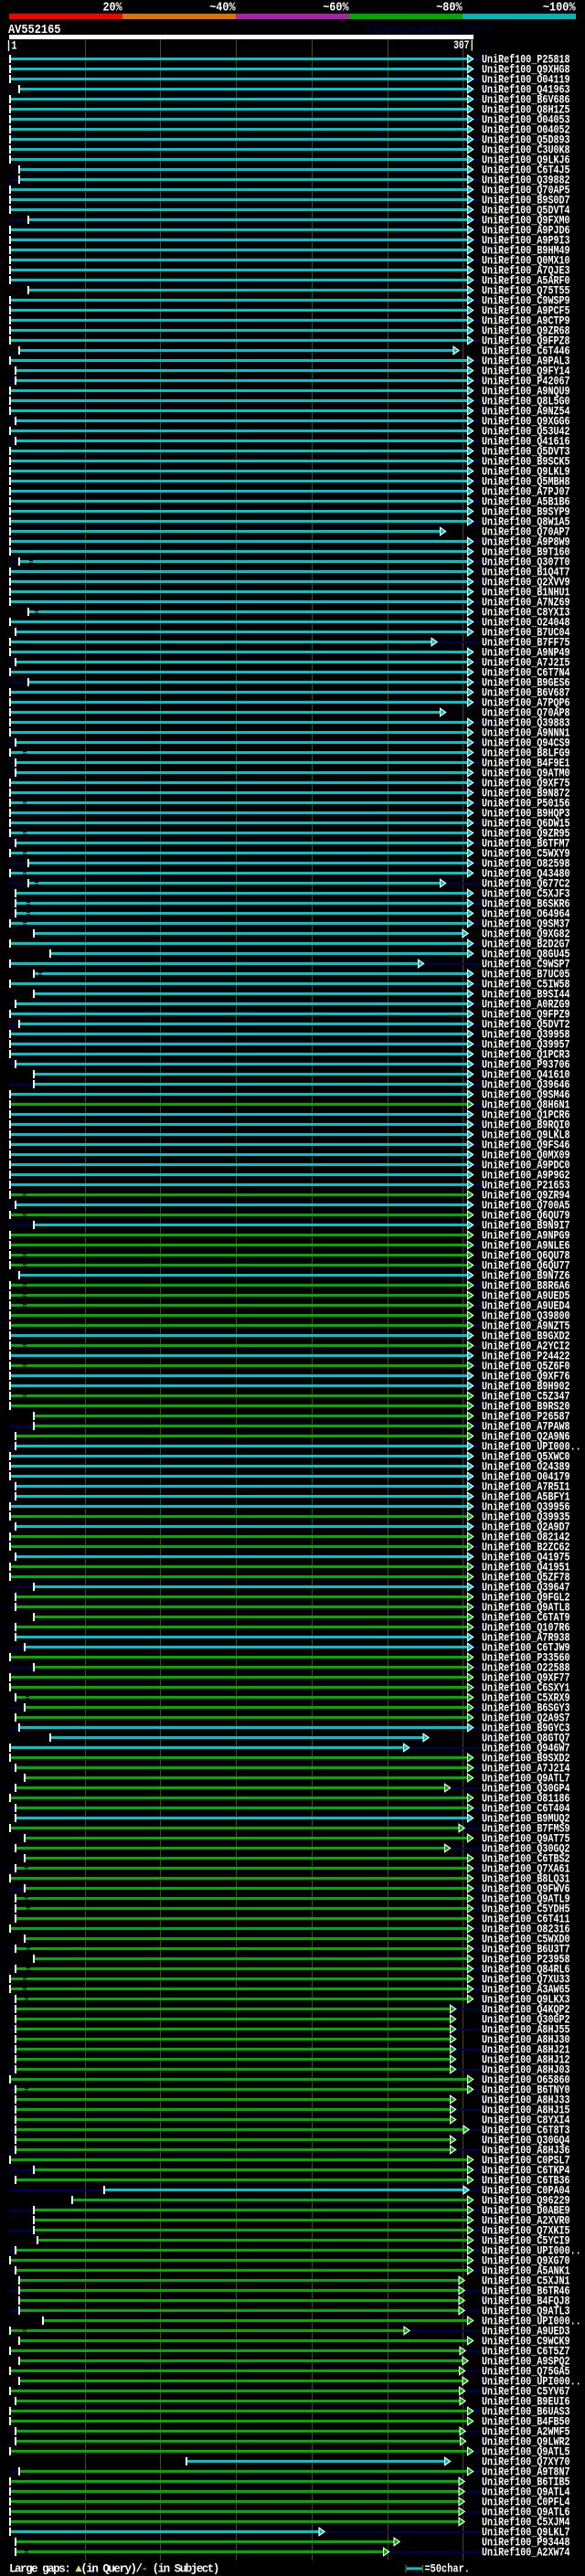 This screenshot has height=2576, width=585. What do you see at coordinates (223, 9) in the screenshot?
I see `svg-text: ~40%` at bounding box center [223, 9].